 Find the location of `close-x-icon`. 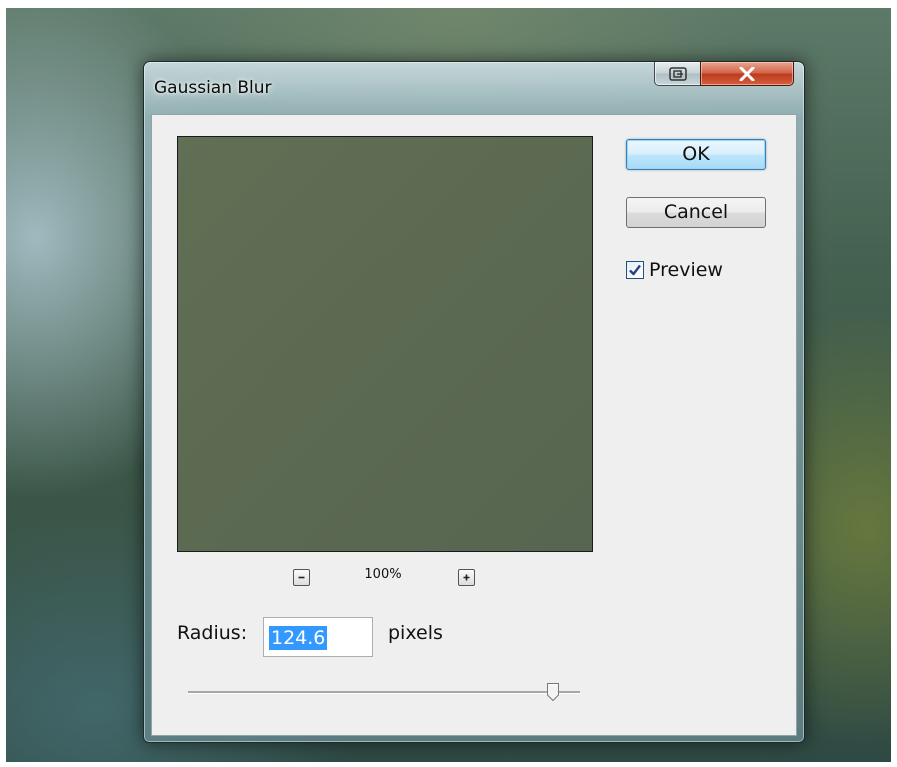

close-x-icon is located at coordinates (747, 73).